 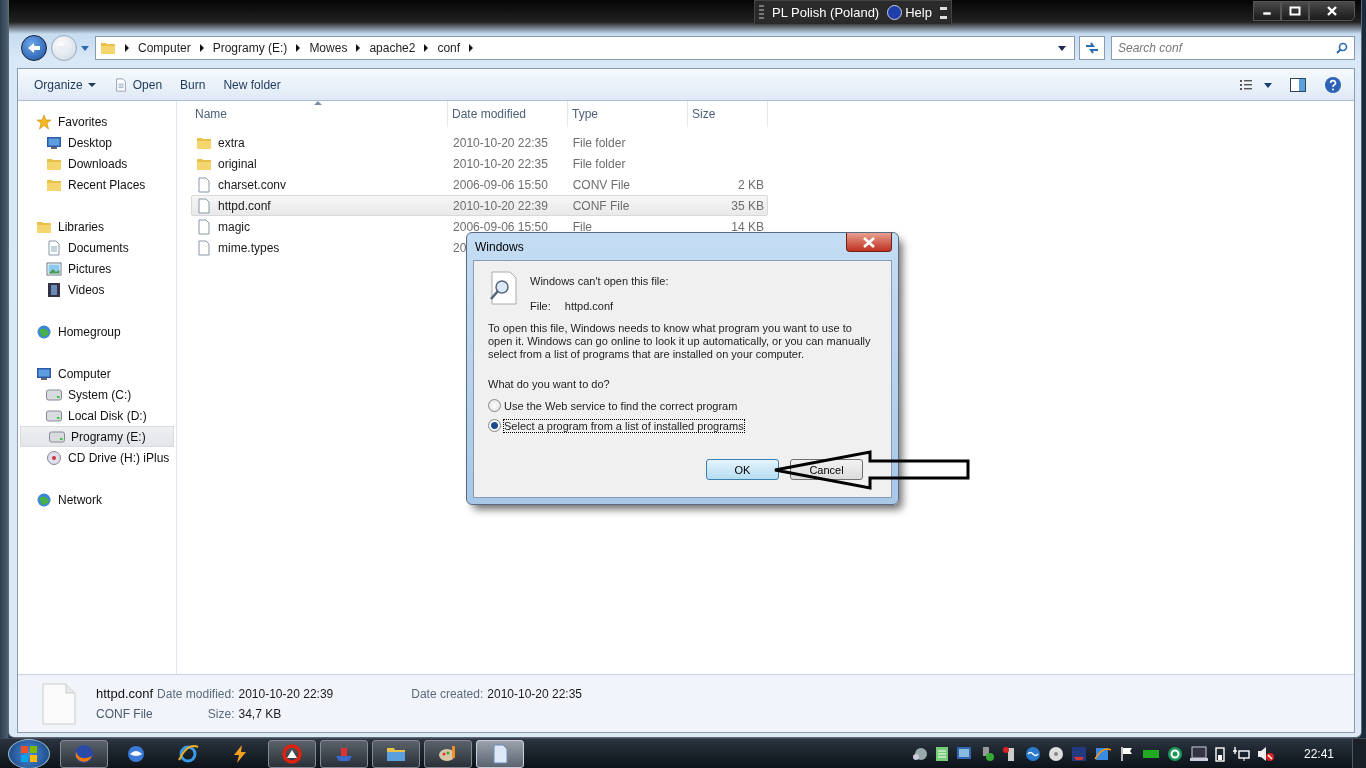 I want to click on document-icon, so click(x=120, y=84).